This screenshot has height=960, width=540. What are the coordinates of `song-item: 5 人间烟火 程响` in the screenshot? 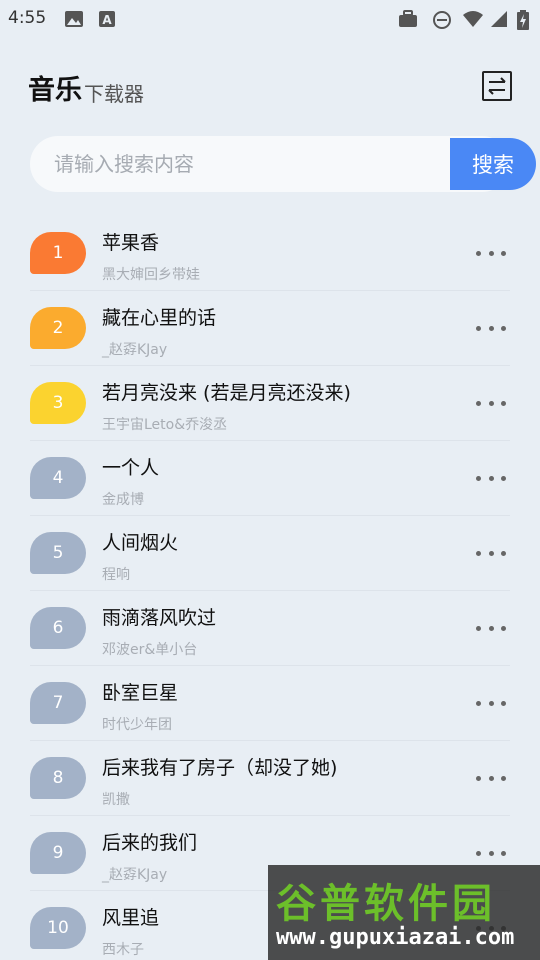 It's located at (270, 553).